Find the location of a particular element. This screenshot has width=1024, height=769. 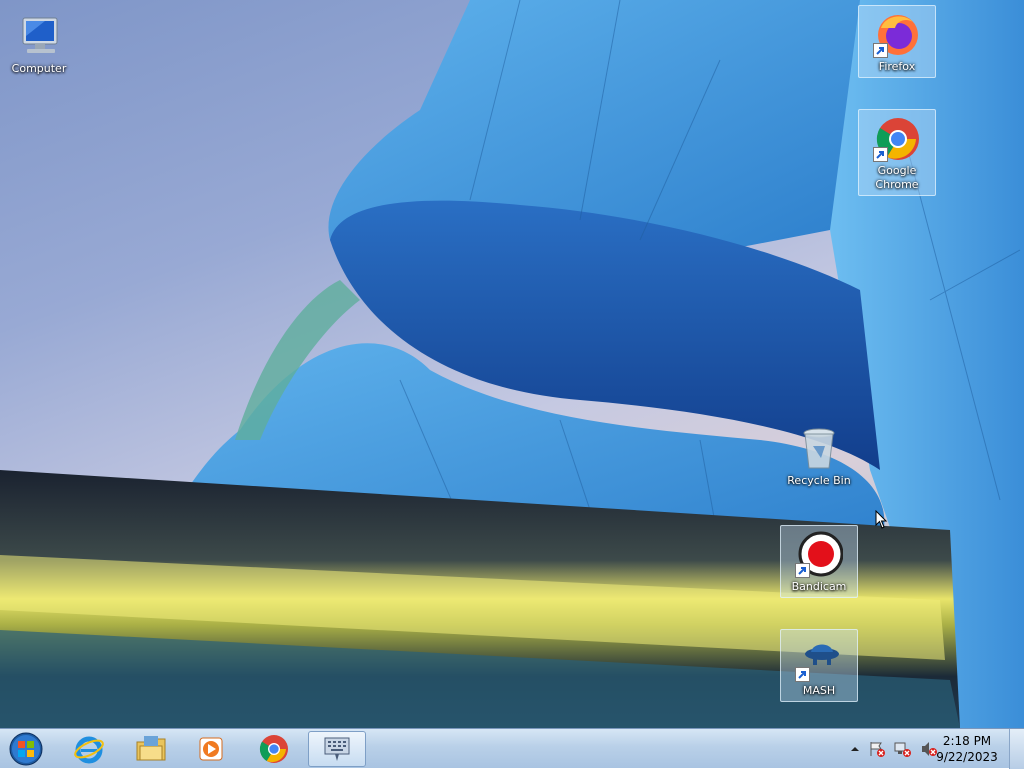

start-orb-icon is located at coordinates (26, 749).